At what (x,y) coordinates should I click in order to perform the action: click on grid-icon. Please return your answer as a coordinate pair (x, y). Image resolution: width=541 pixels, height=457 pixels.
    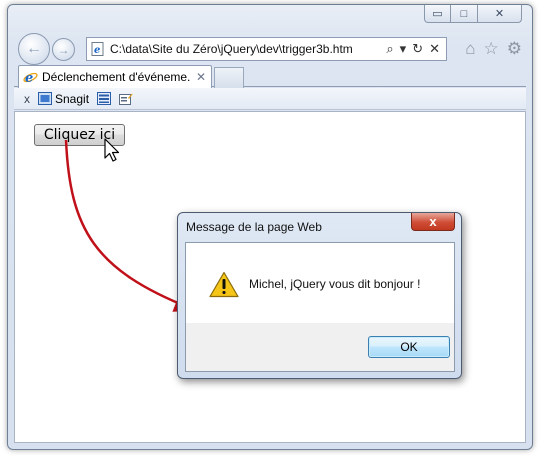
    Looking at the image, I should click on (104, 98).